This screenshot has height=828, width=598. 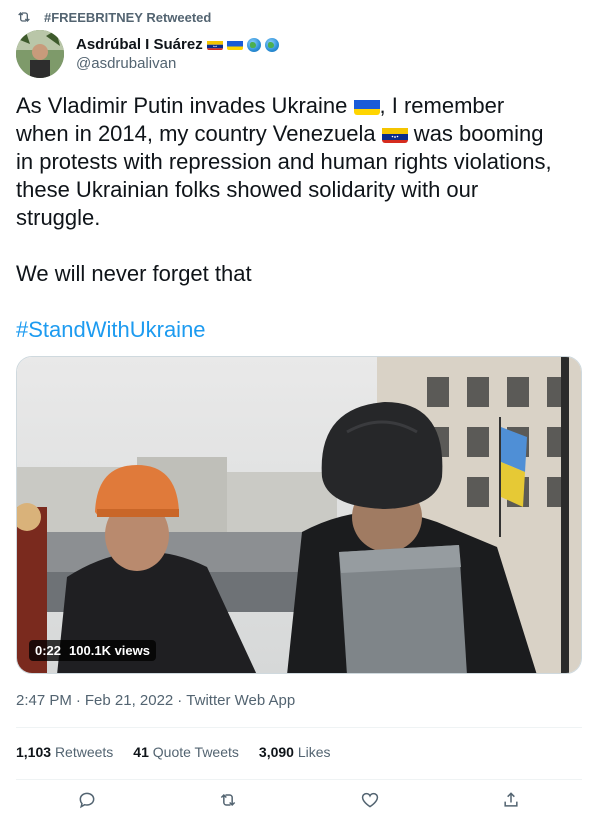 I want to click on tweet-date: Feb 21, 2022, so click(x=129, y=700).